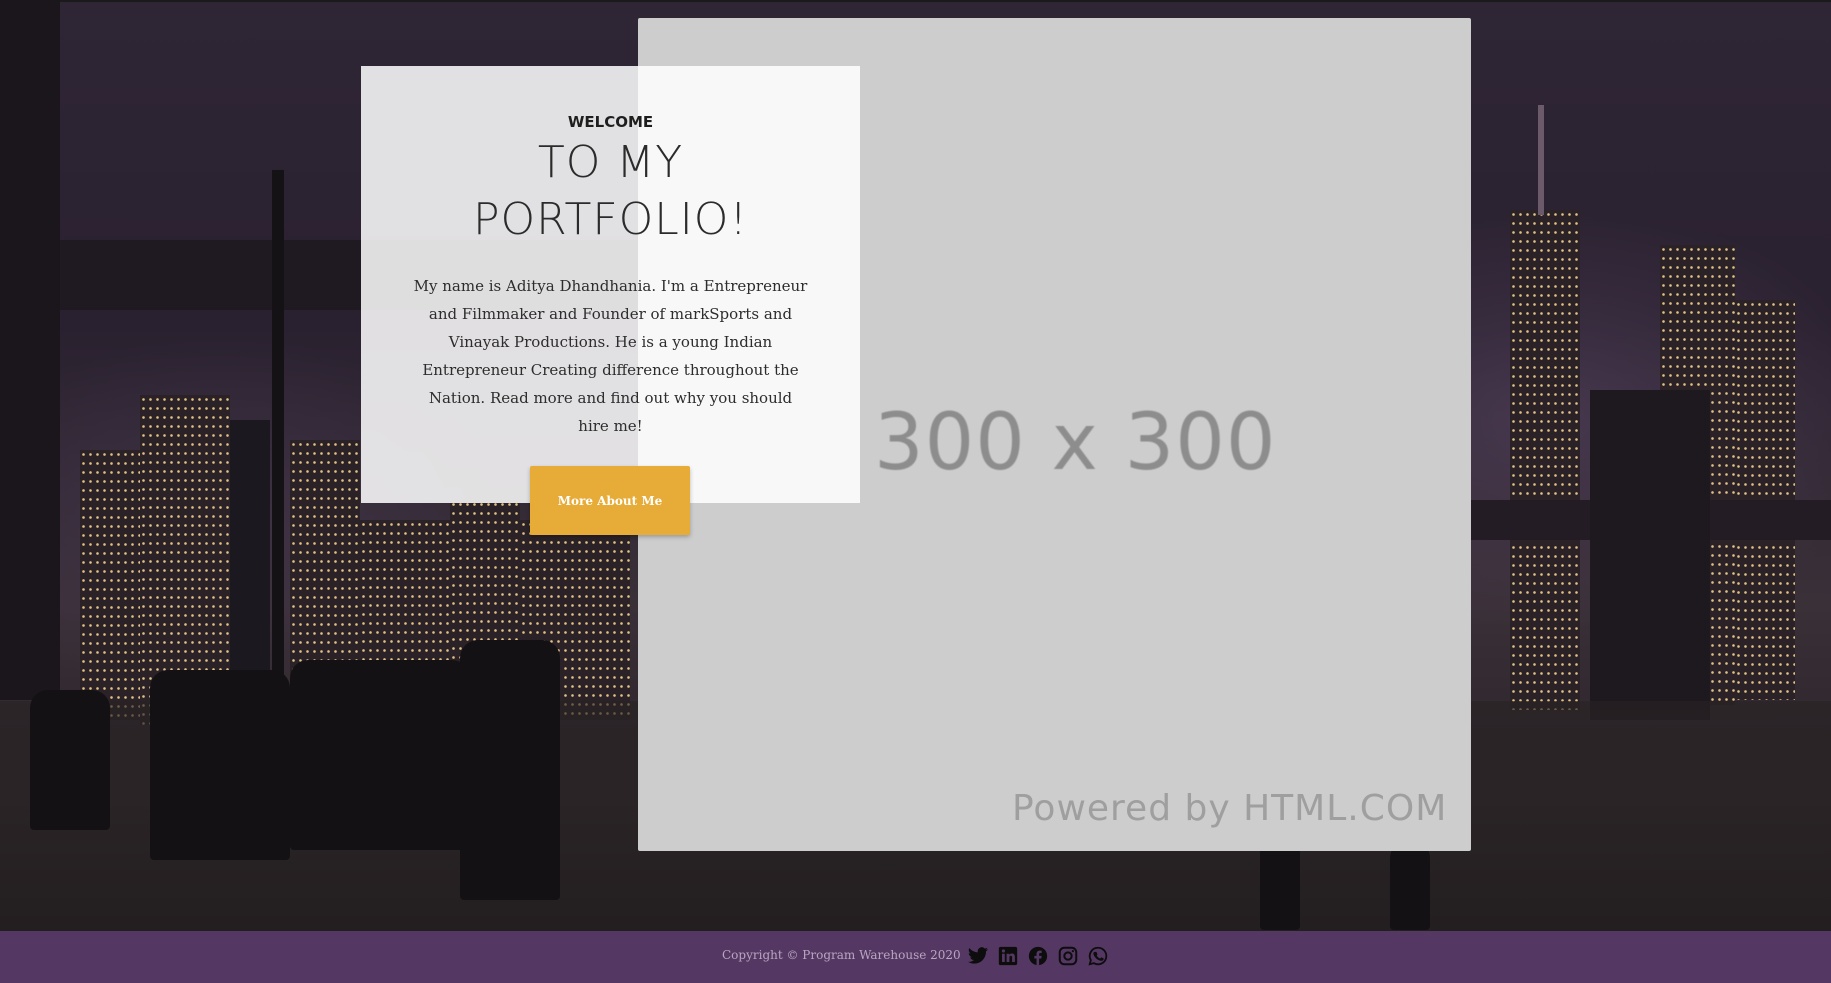  I want to click on facebook-icon, so click(1038, 956).